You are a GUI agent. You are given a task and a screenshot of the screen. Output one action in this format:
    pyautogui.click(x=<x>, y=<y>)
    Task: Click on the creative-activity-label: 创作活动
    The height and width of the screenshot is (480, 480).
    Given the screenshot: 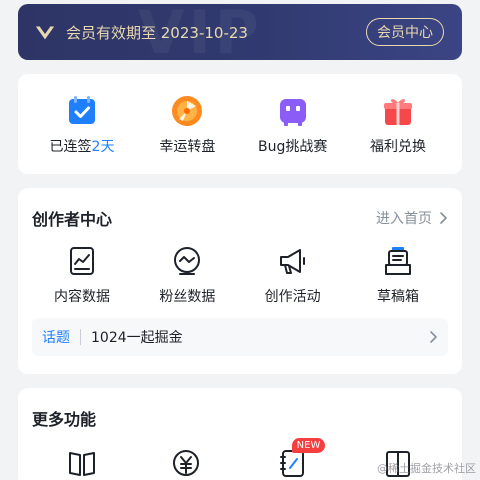 What is the action you would take?
    pyautogui.click(x=292, y=297)
    